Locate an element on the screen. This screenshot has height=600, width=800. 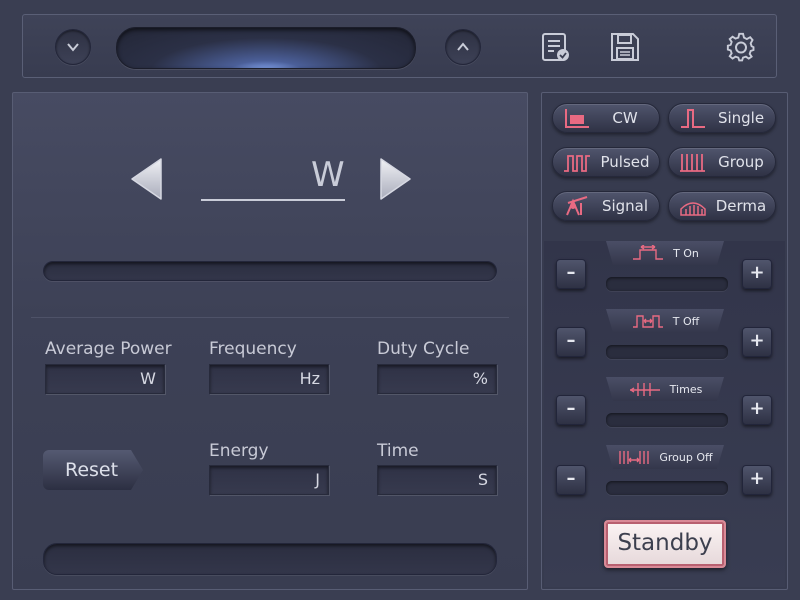
energy-label: Energy is located at coordinates (239, 451).